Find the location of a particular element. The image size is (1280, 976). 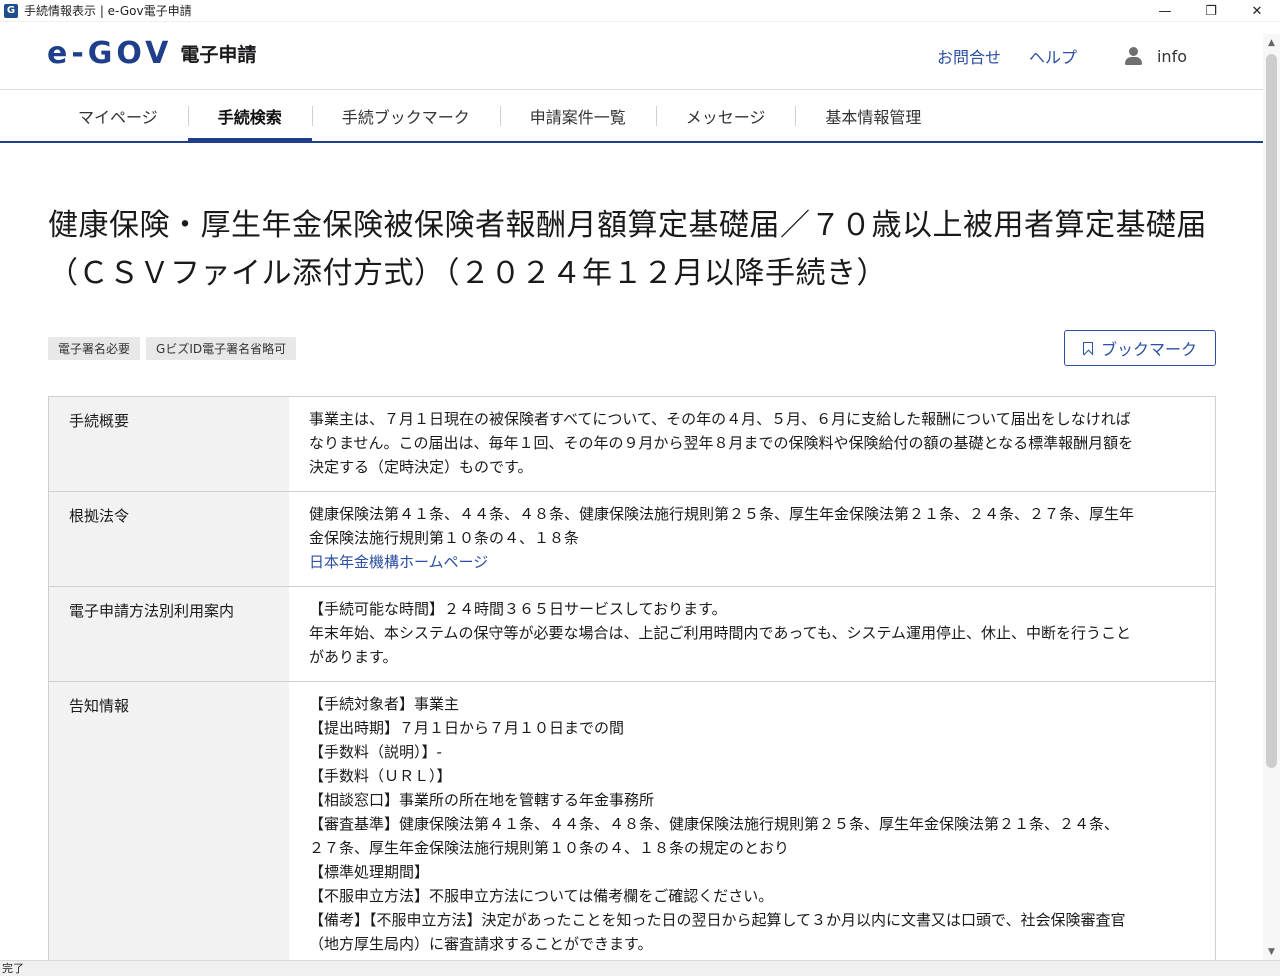

row-label: 手続概要 is located at coordinates (169, 444).